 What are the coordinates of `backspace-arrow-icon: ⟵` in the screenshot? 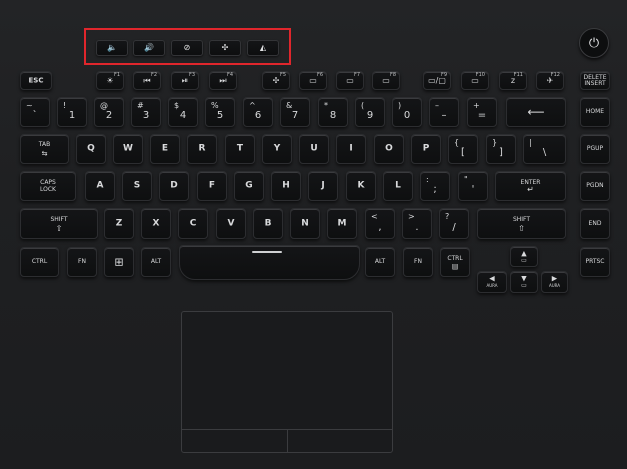 It's located at (536, 112).